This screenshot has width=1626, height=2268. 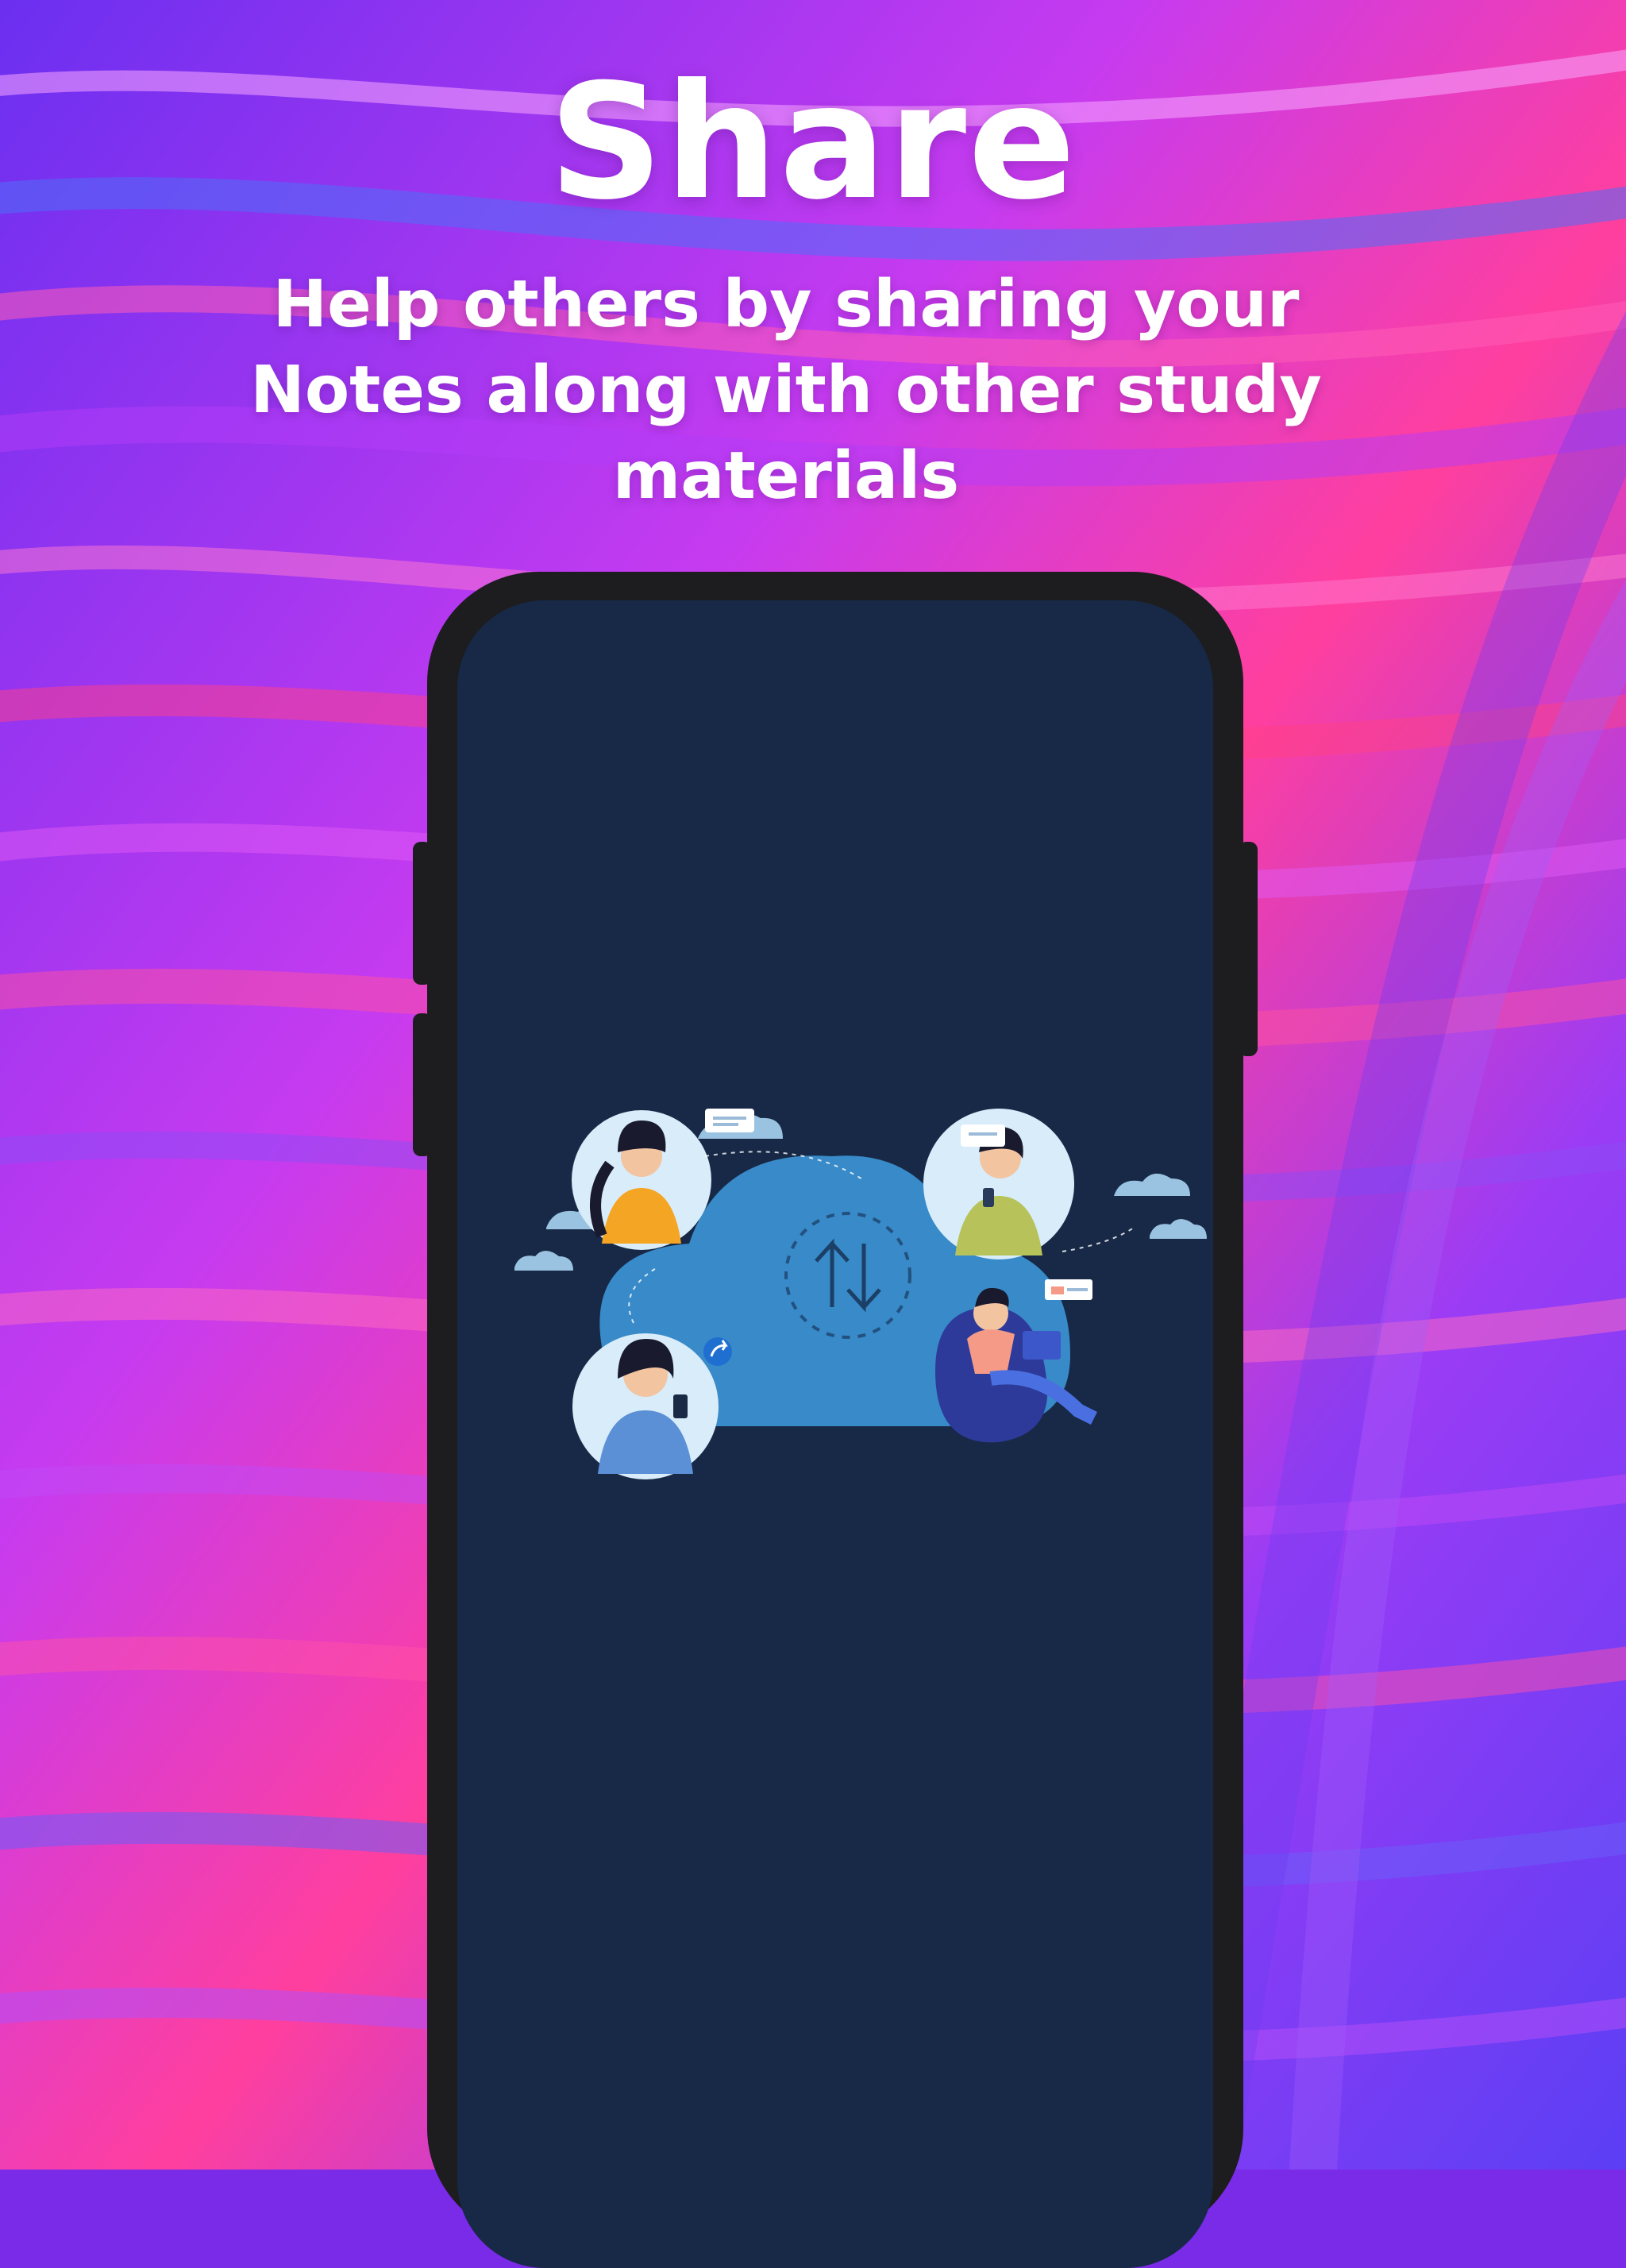 I want to click on subtitle-line-2: Notes along with other study, so click(x=786, y=390).